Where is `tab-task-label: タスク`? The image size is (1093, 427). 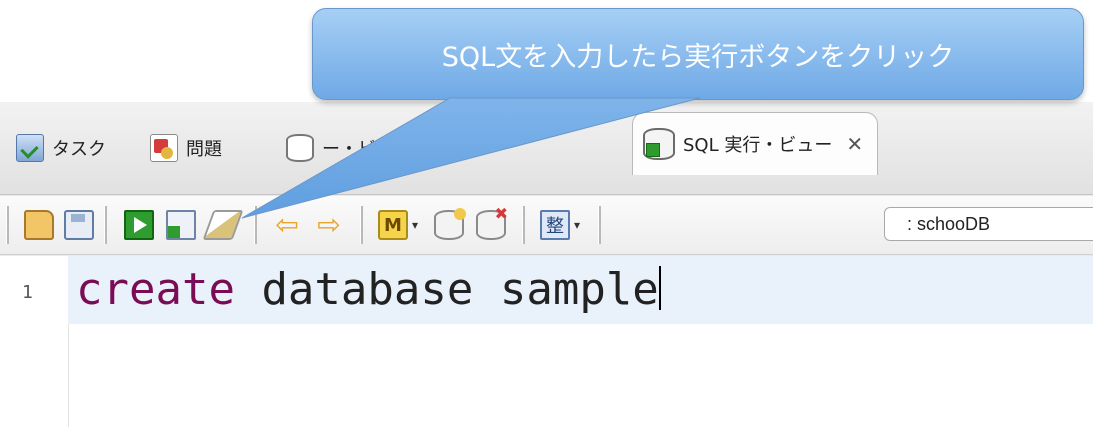
tab-task-label: タスク is located at coordinates (79, 149).